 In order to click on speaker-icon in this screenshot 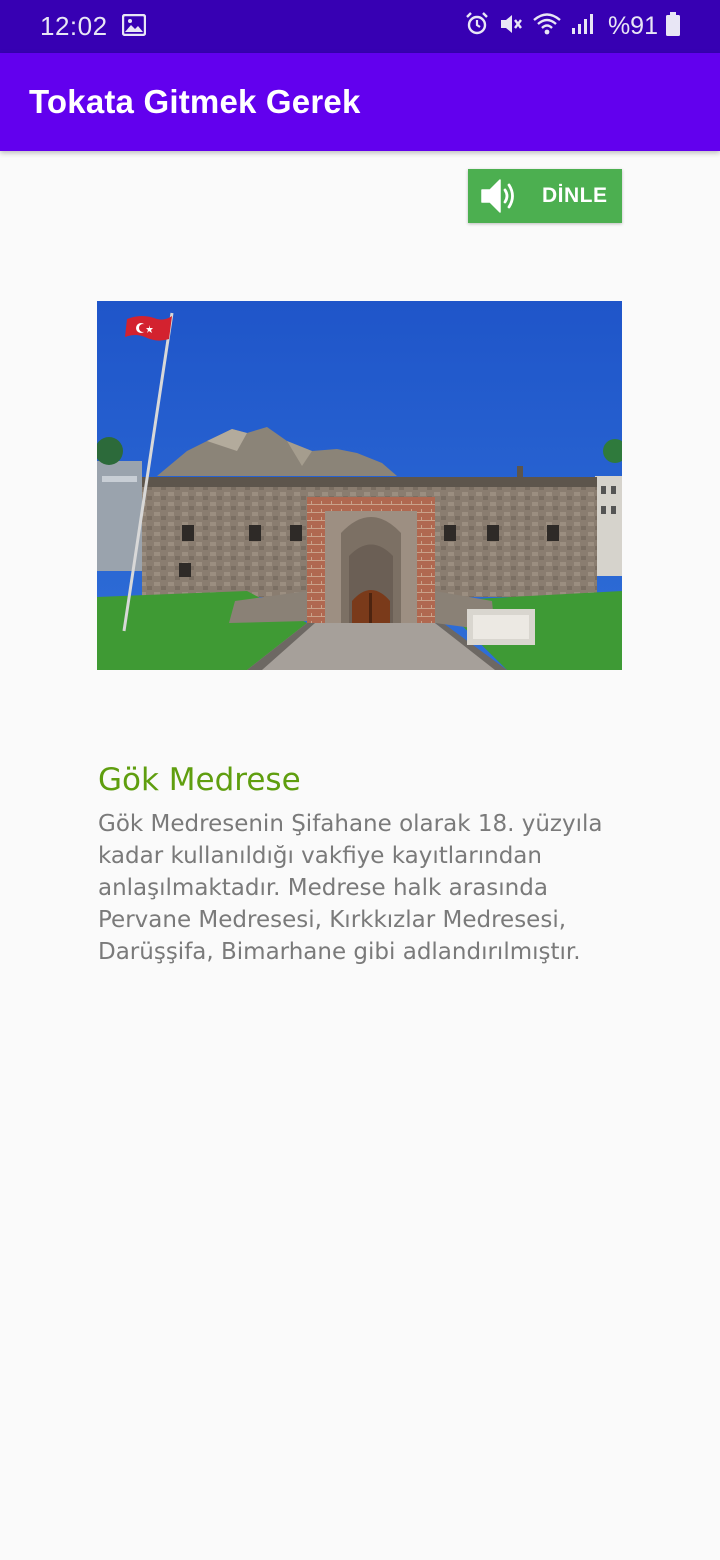, I will do `click(498, 196)`.